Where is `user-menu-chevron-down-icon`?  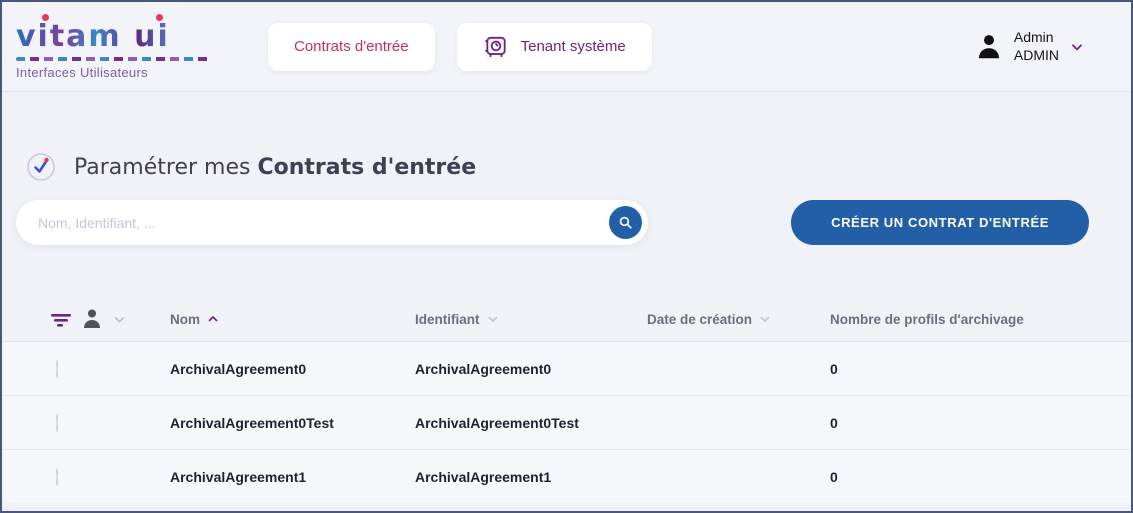
user-menu-chevron-down-icon is located at coordinates (1077, 47).